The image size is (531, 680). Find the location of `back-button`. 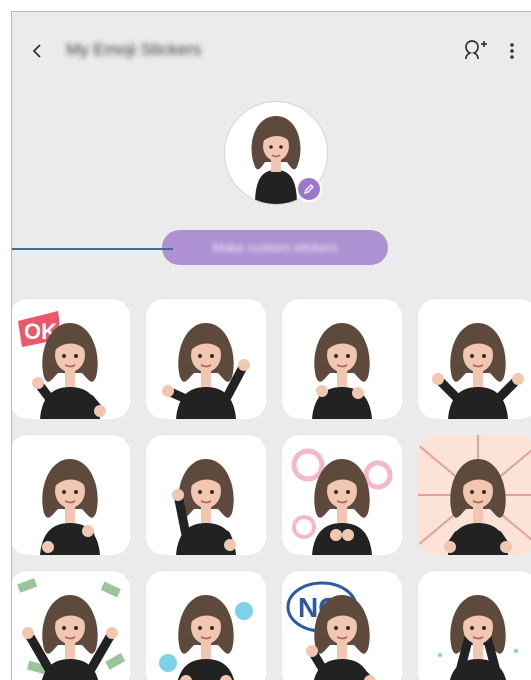

back-button is located at coordinates (37, 51).